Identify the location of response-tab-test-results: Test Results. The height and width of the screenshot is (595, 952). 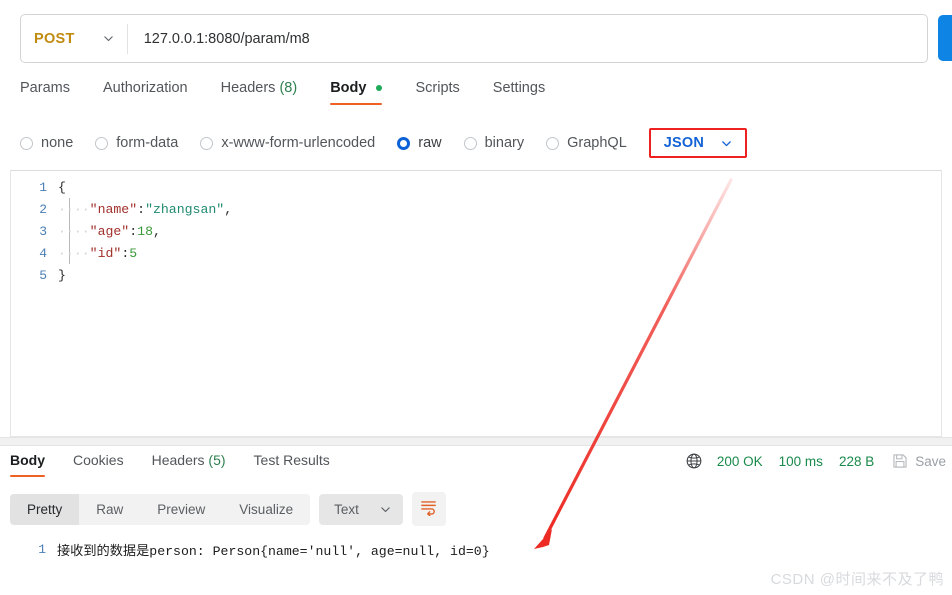
(292, 464).